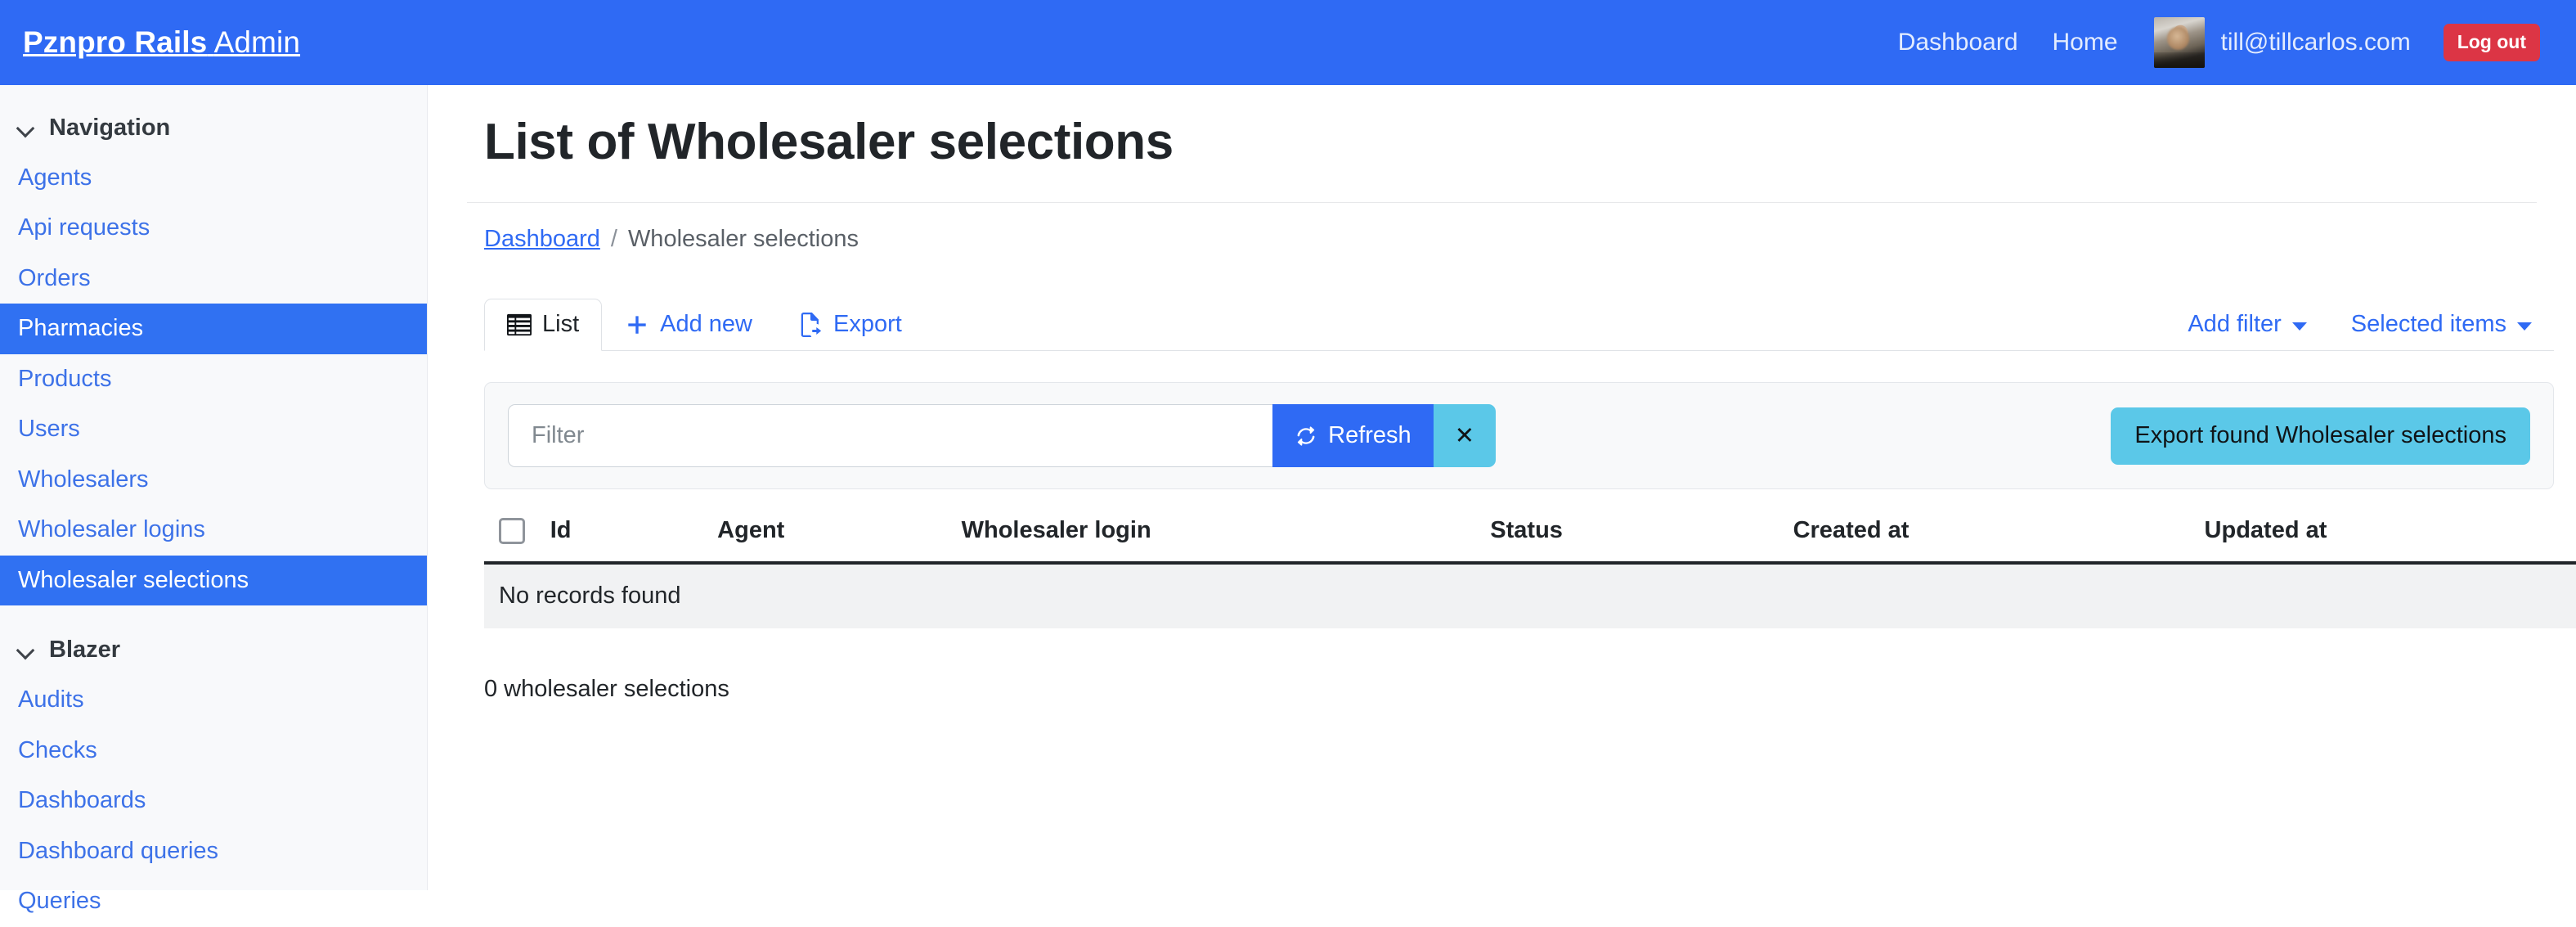  I want to click on sidebar-item-audits: Audits, so click(213, 700).